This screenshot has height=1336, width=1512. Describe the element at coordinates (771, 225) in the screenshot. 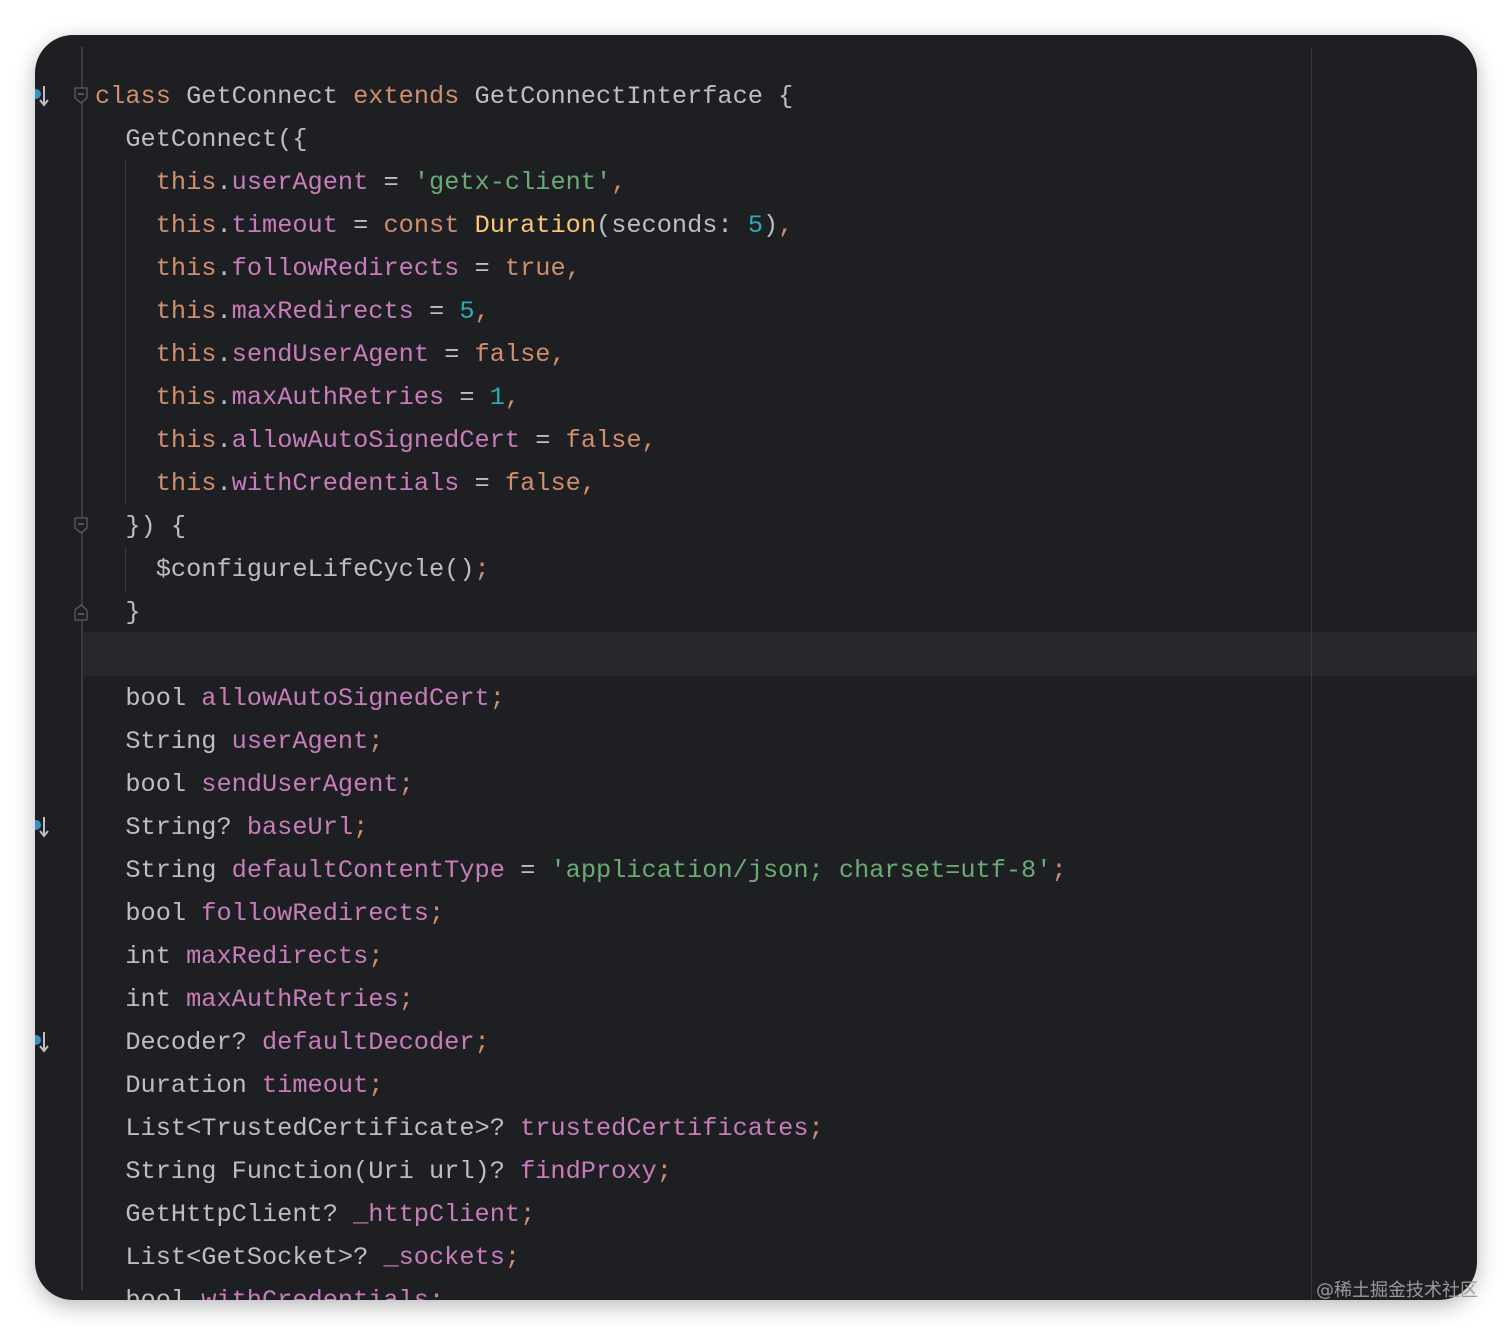

I see `code-token: )` at that location.